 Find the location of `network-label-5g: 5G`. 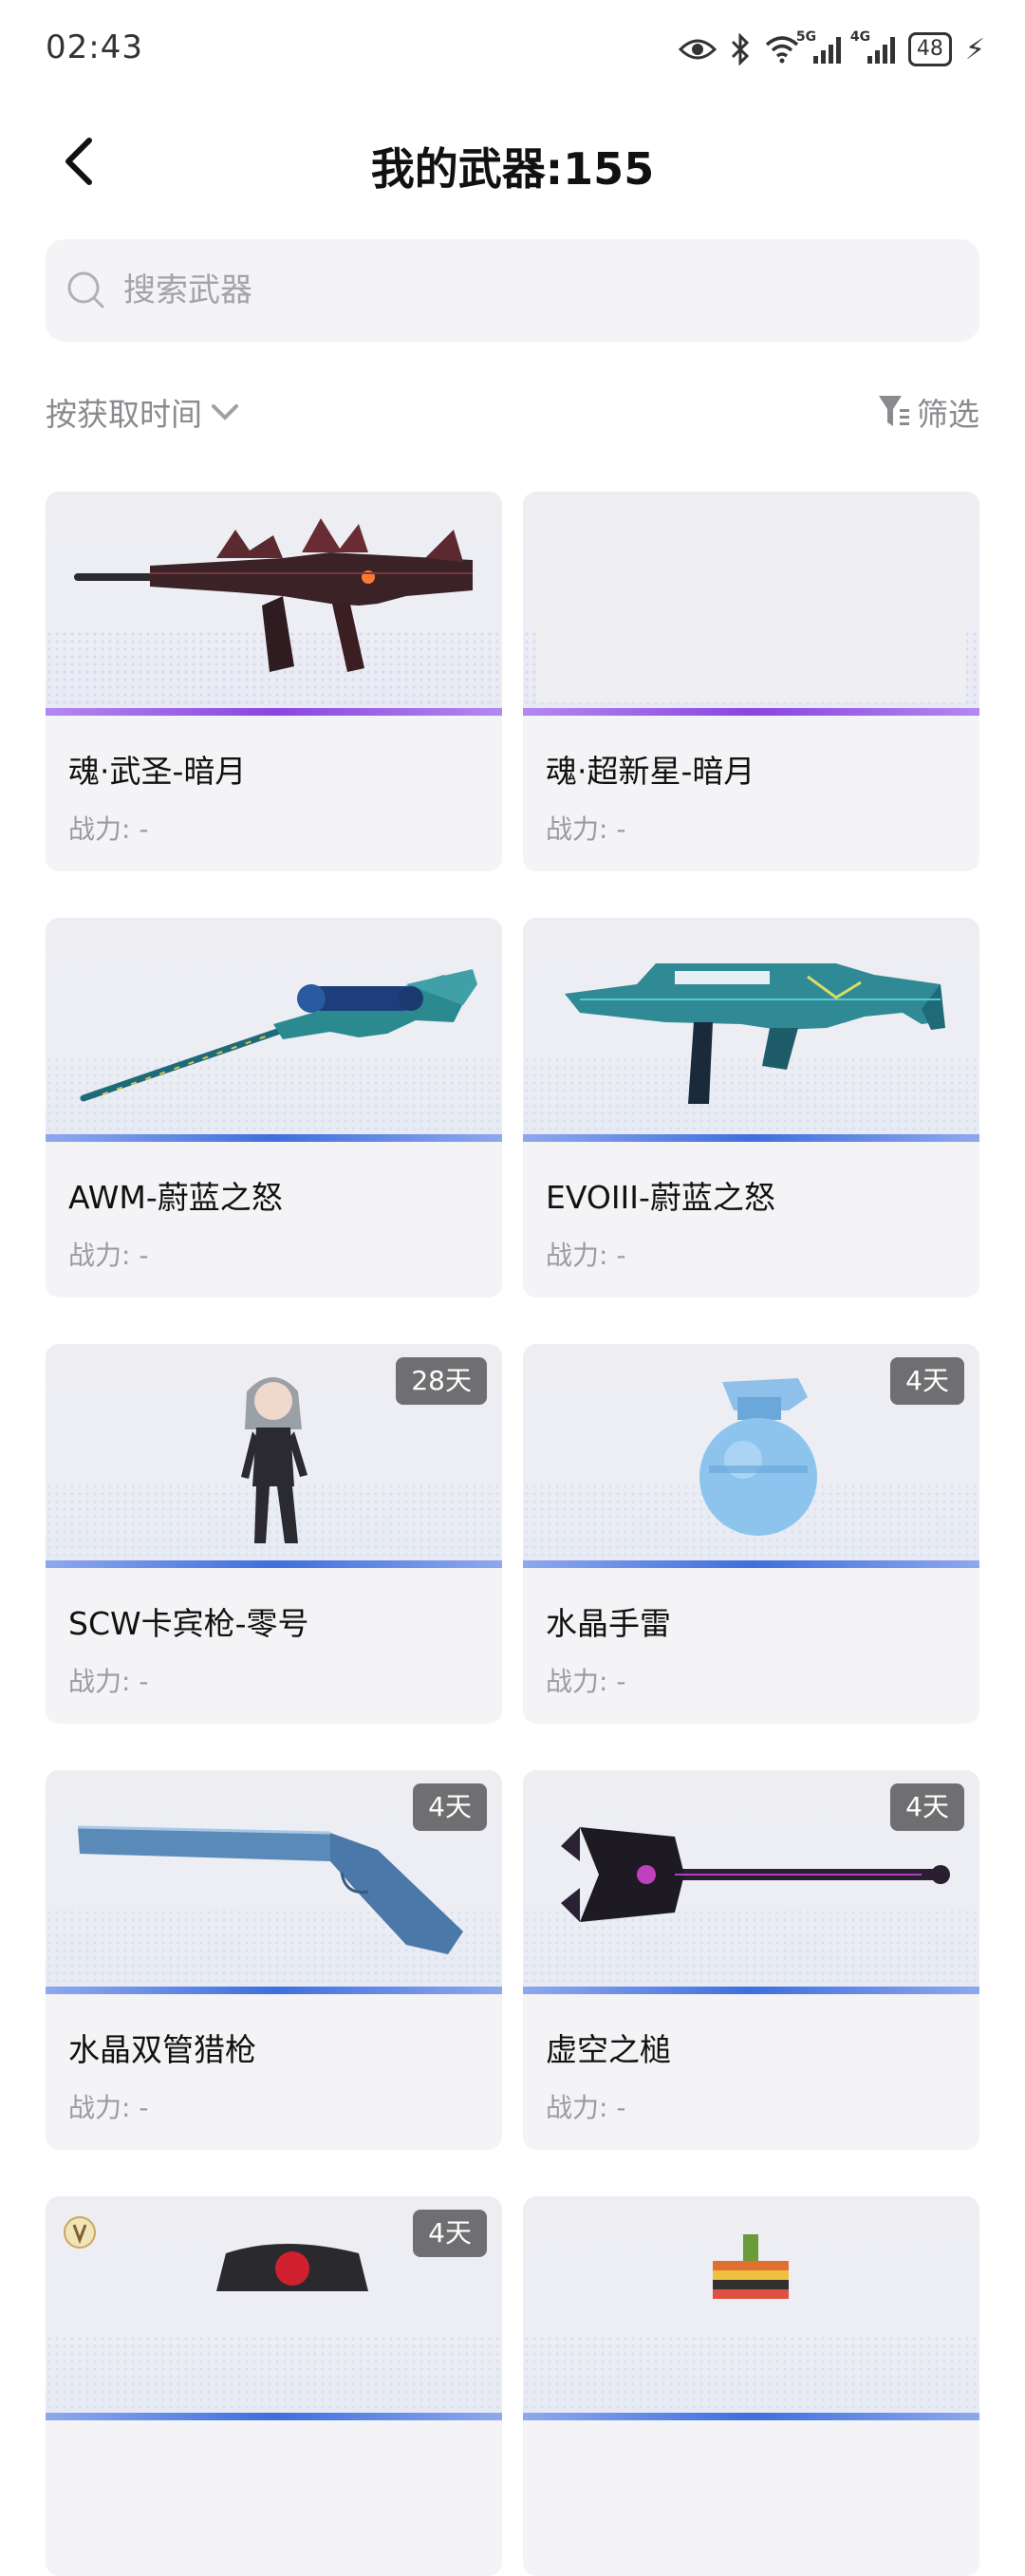

network-label-5g: 5G is located at coordinates (806, 37).